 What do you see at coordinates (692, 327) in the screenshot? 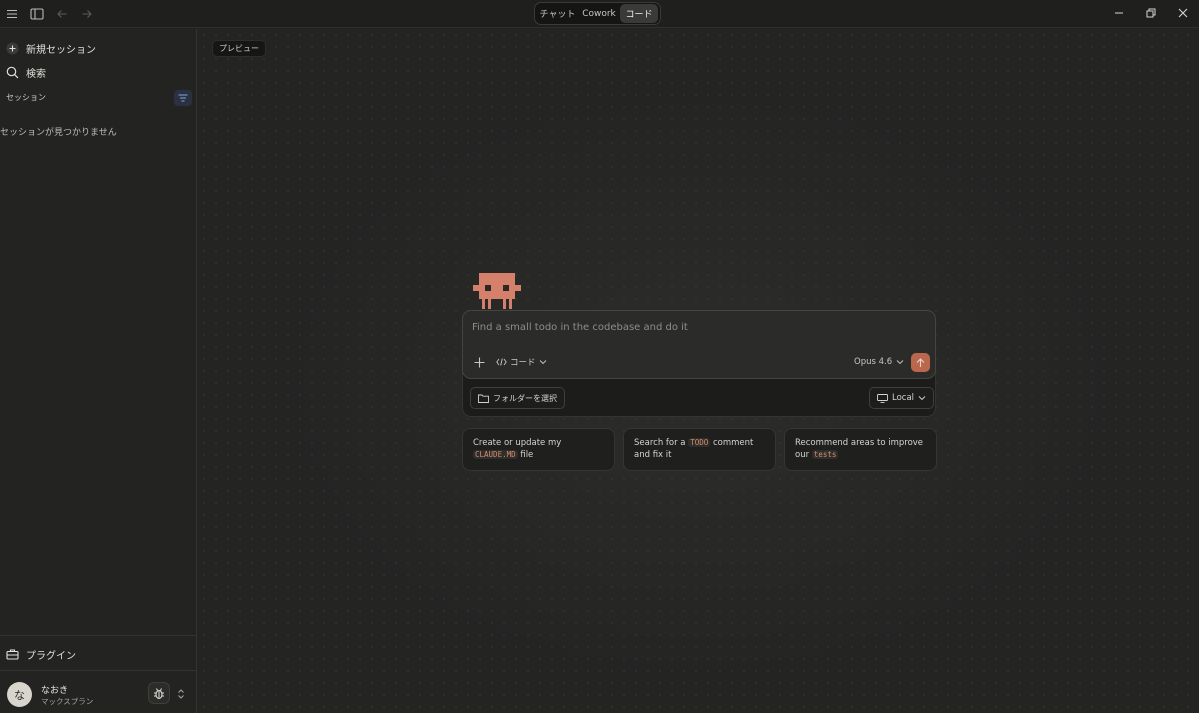
I see `prompt-input` at bounding box center [692, 327].